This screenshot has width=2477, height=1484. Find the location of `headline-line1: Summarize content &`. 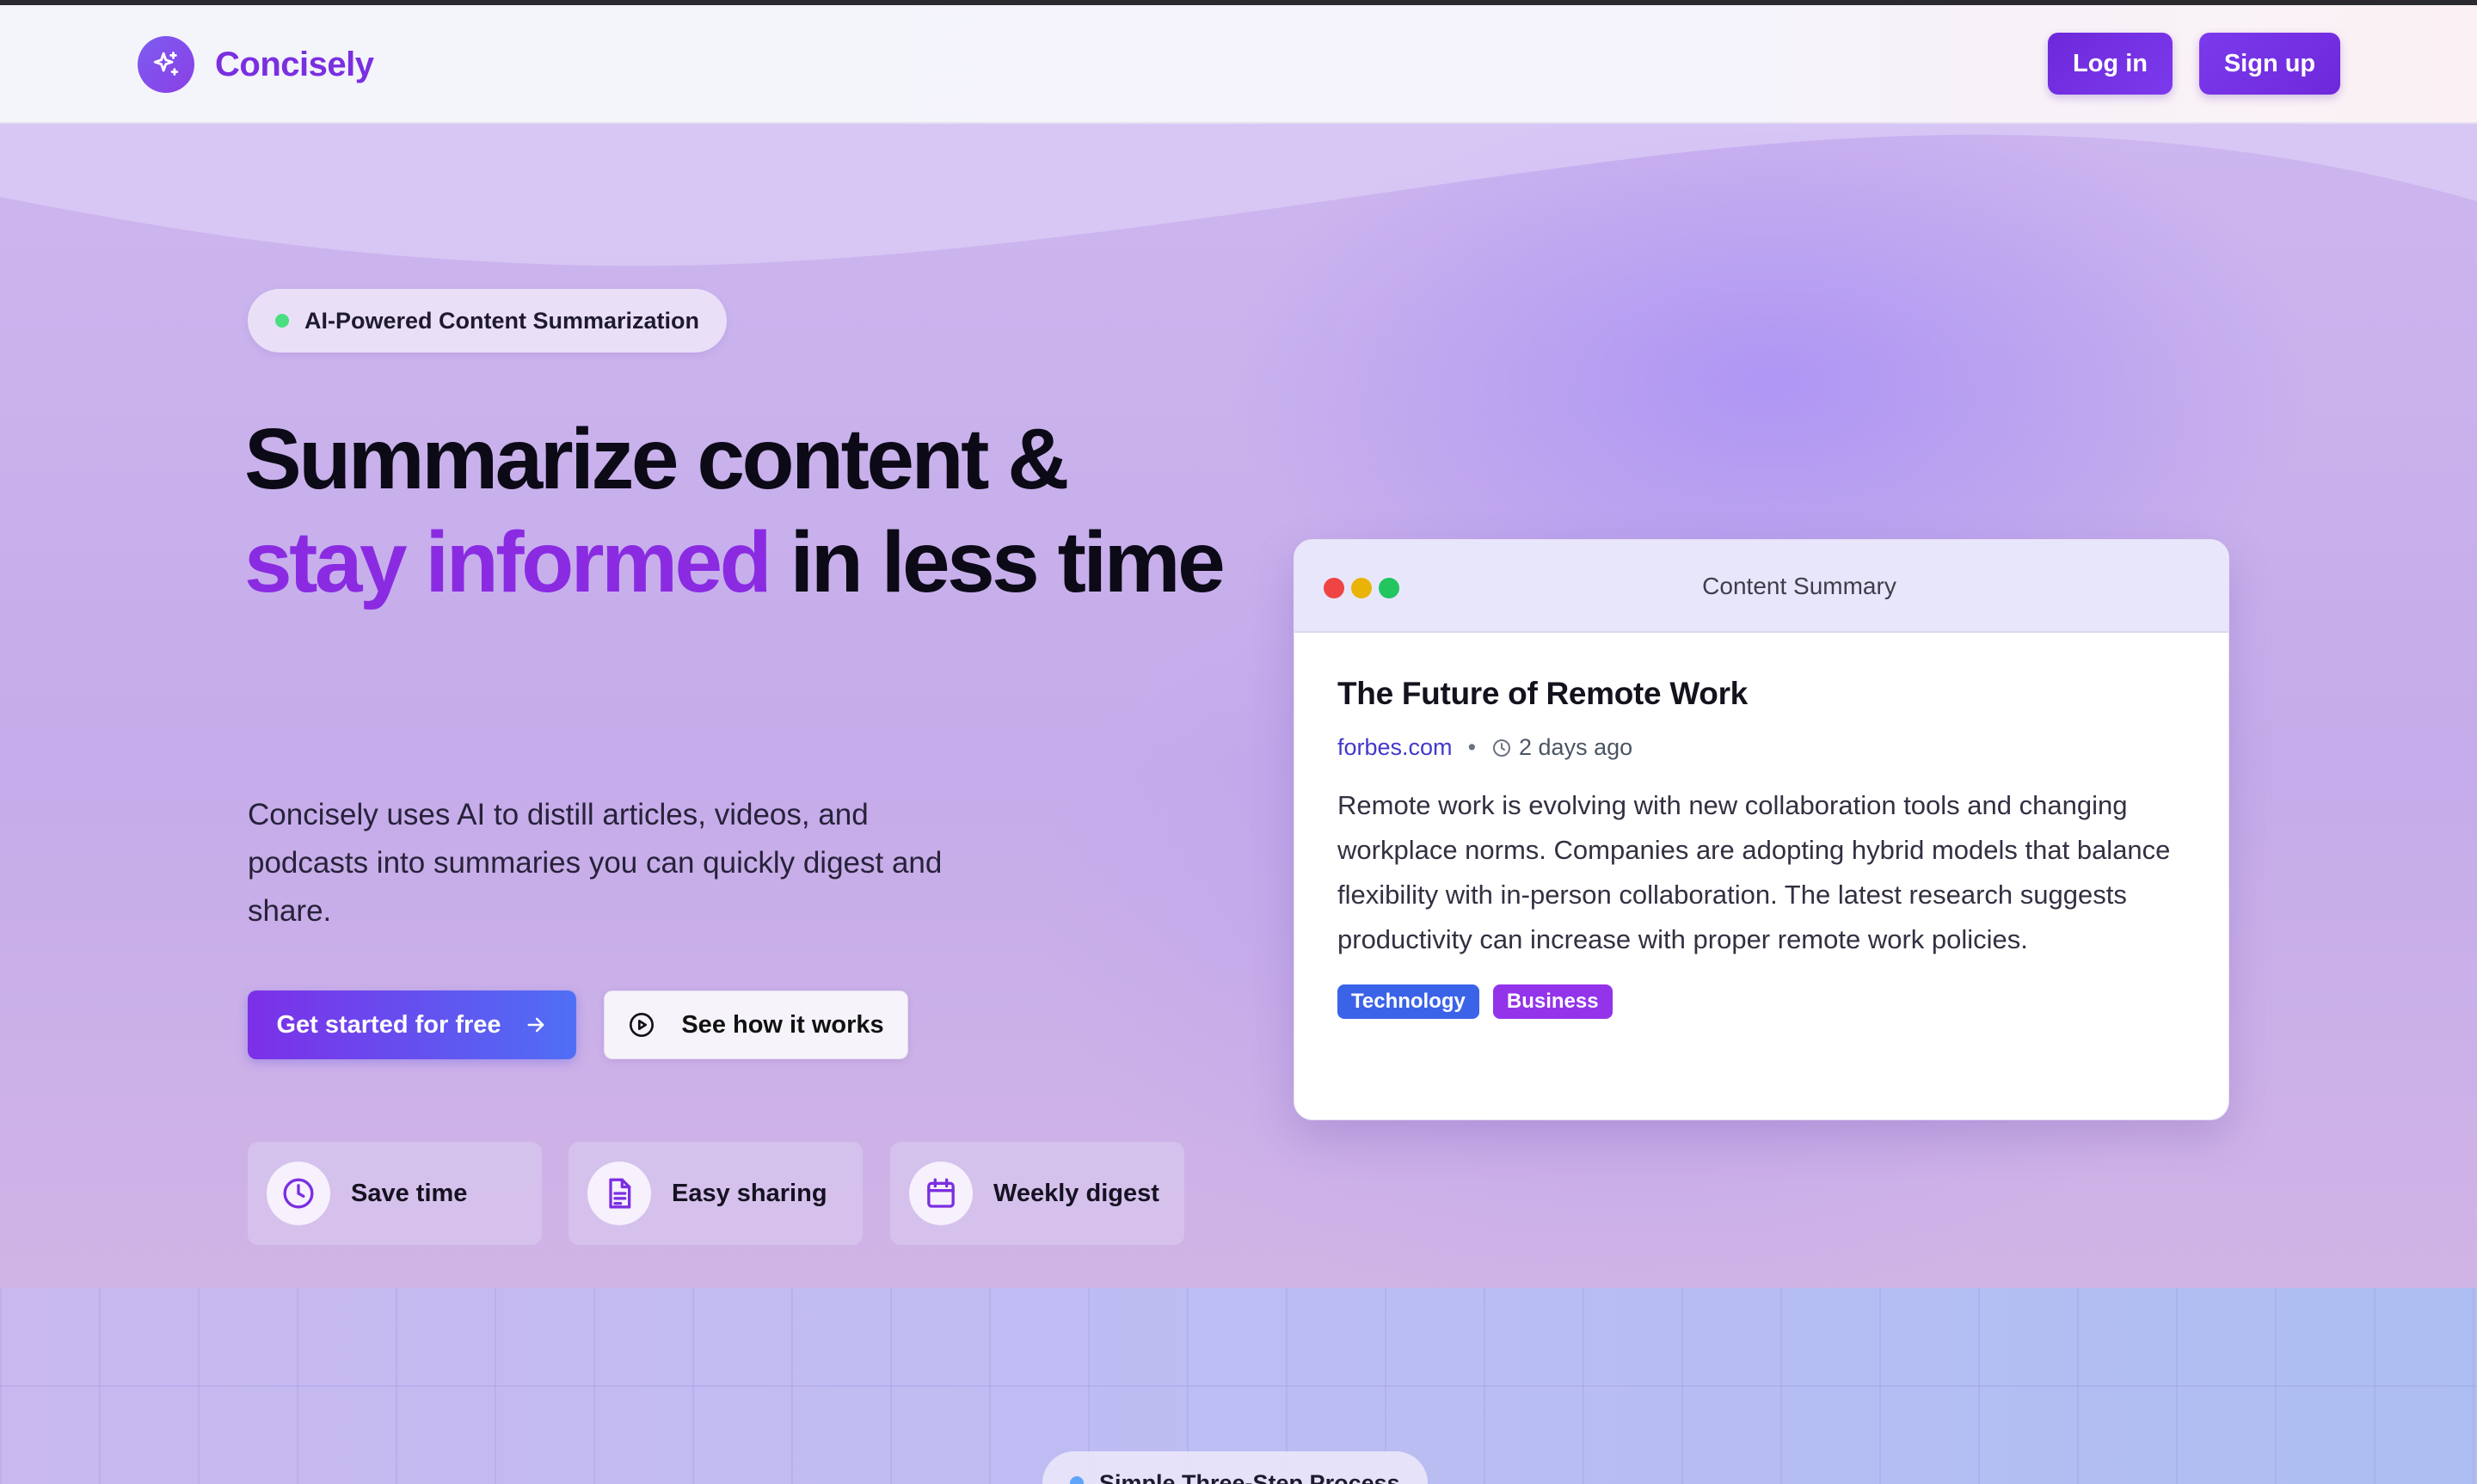

headline-line1: Summarize content & is located at coordinates (657, 459).